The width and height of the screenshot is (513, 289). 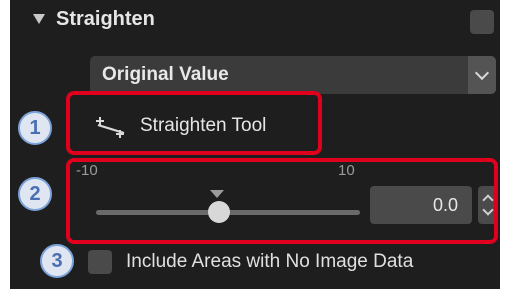 I want to click on chevron-down-icon, so click(x=482, y=73).